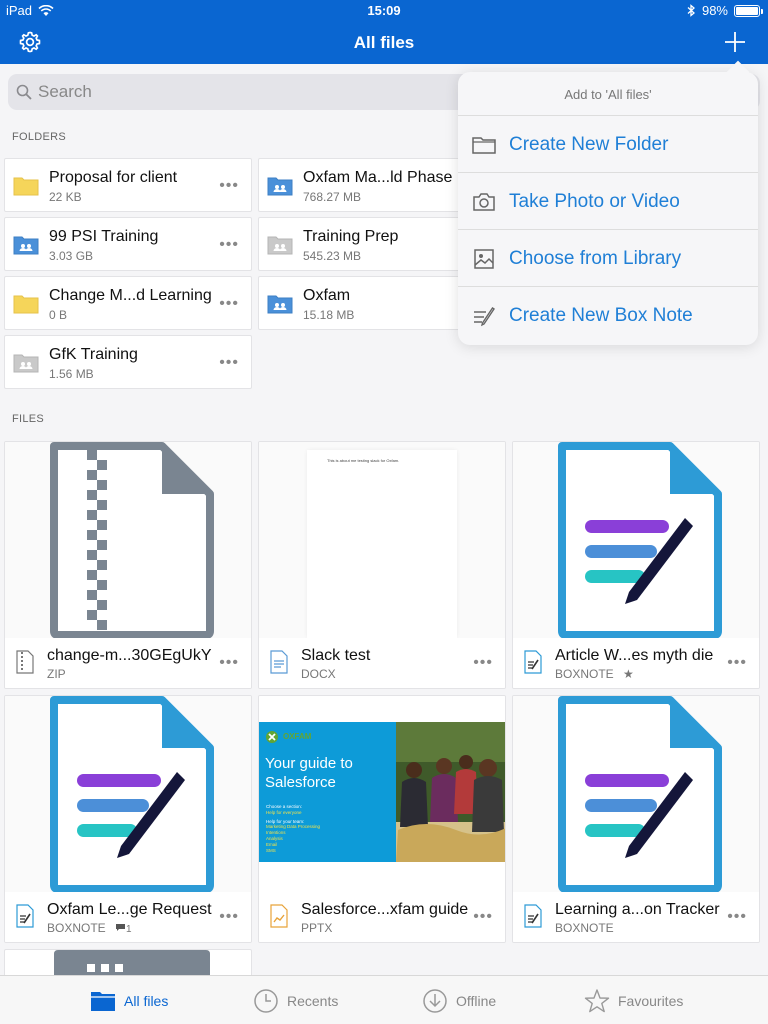 The height and width of the screenshot is (1024, 768). I want to click on menu-header: Add to 'All files', so click(608, 94).